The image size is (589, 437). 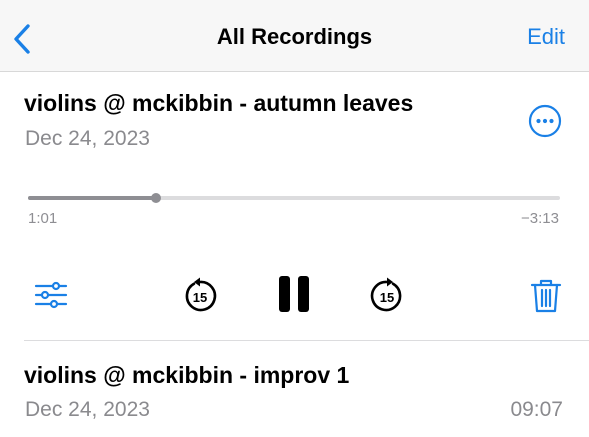 I want to click on skip-back-label: 15, so click(x=200, y=297).